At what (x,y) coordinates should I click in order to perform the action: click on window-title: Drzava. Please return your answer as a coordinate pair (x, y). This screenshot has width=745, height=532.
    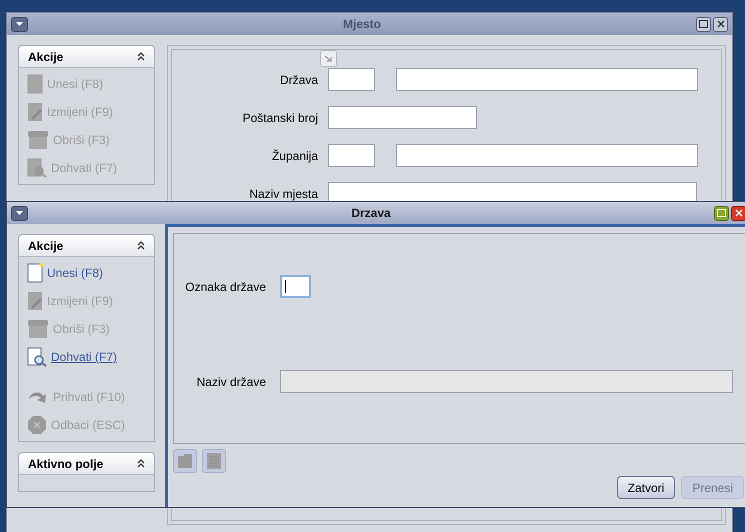
    Looking at the image, I should click on (371, 213).